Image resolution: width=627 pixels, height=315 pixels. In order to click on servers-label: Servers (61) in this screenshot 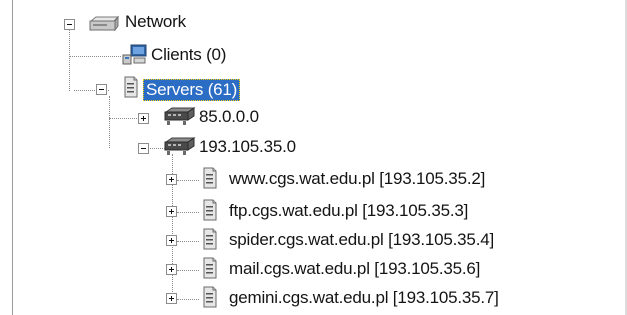, I will do `click(192, 90)`.